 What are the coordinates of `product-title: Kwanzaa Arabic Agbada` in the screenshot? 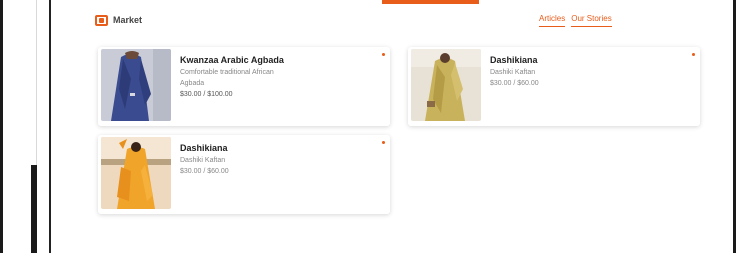 It's located at (232, 60).